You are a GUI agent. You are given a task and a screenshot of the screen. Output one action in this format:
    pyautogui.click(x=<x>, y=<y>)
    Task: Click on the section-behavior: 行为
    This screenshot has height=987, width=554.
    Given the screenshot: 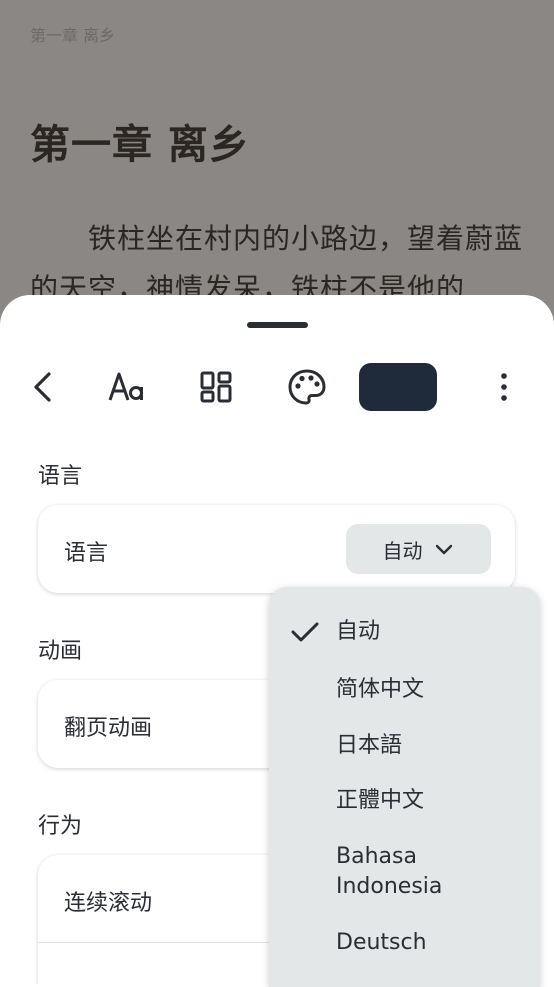 What is the action you would take?
    pyautogui.click(x=60, y=826)
    